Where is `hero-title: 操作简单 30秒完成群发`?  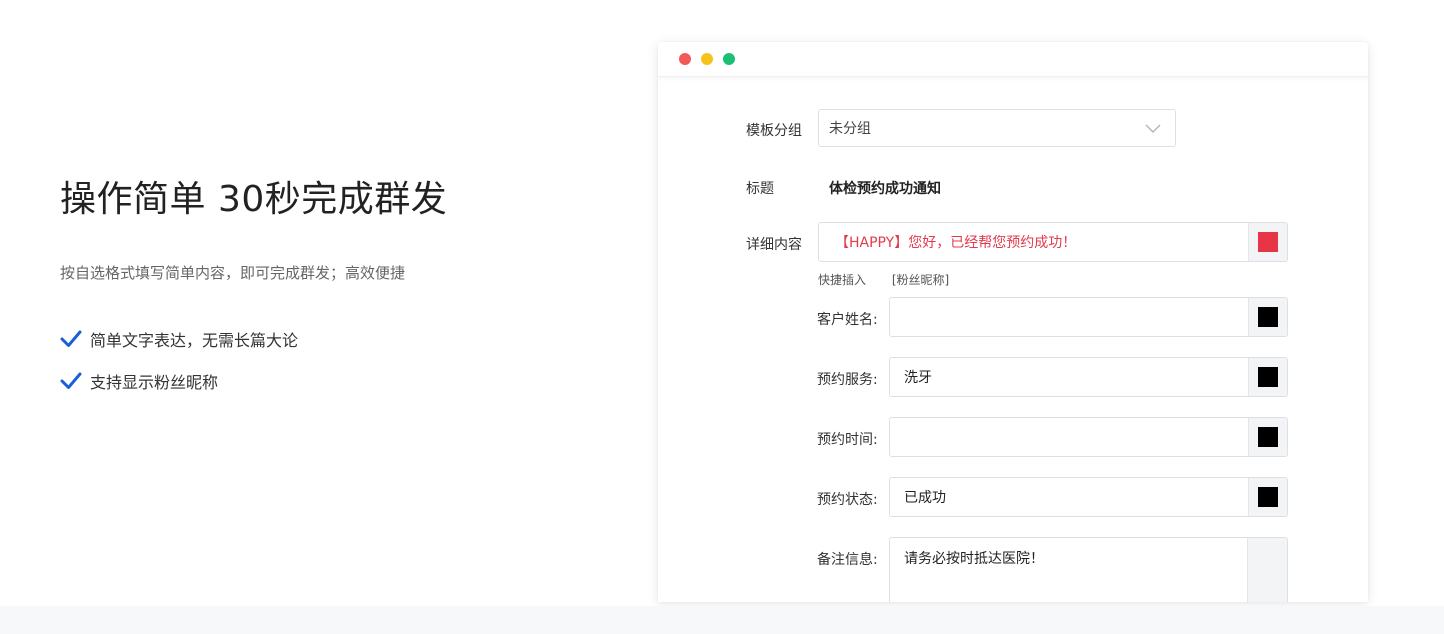 hero-title: 操作简单 30秒完成群发 is located at coordinates (254, 199).